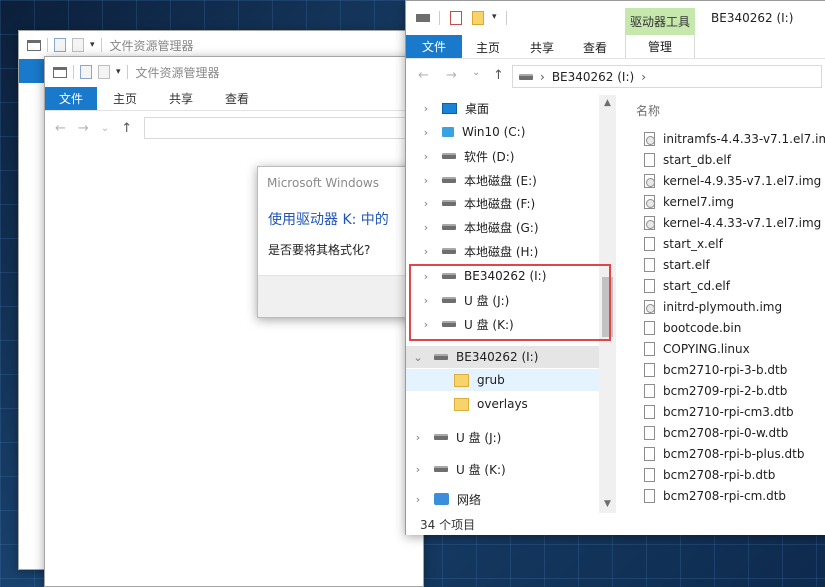 Image resolution: width=825 pixels, height=587 pixels. I want to click on file-name: COPYING.linux, so click(706, 348).